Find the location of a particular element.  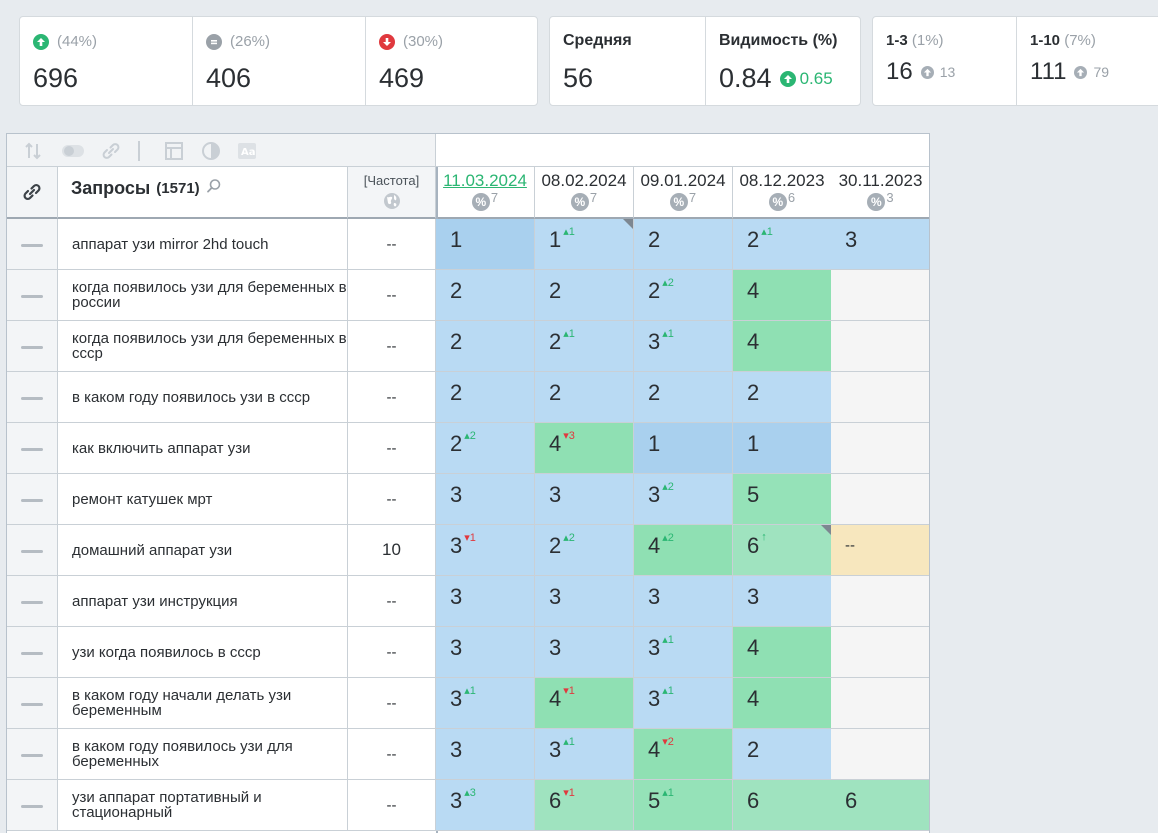

query-cell: ремонт катушек мрт is located at coordinates (203, 499).